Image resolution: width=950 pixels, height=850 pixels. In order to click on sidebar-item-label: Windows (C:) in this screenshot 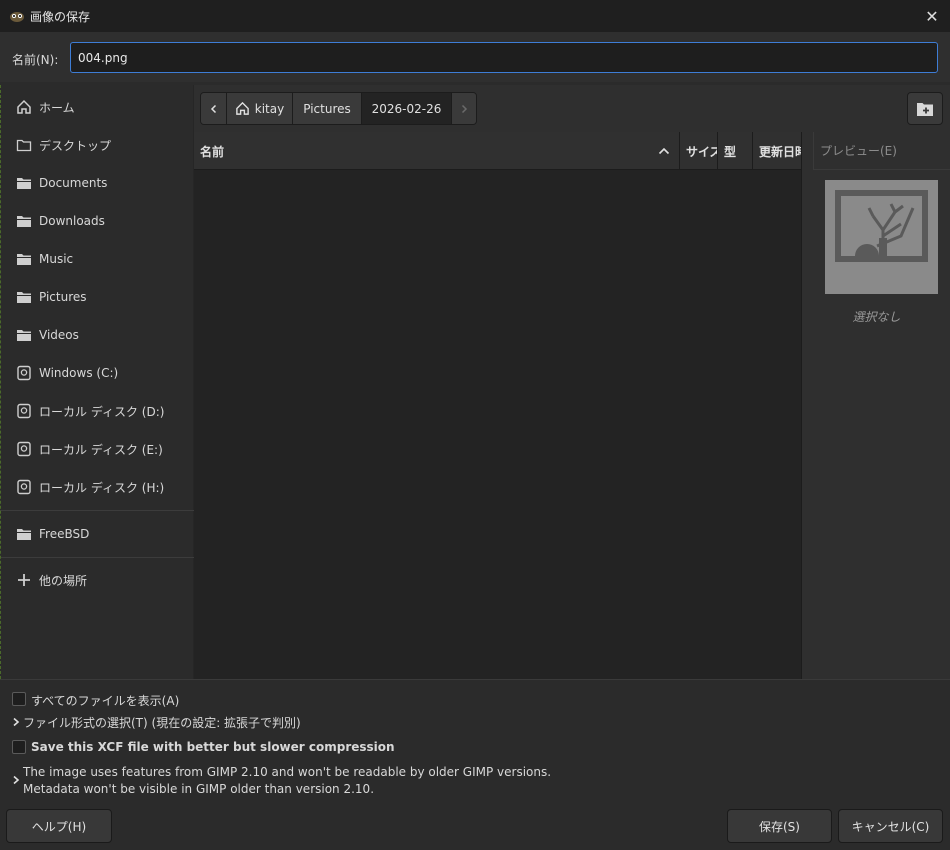, I will do `click(79, 373)`.